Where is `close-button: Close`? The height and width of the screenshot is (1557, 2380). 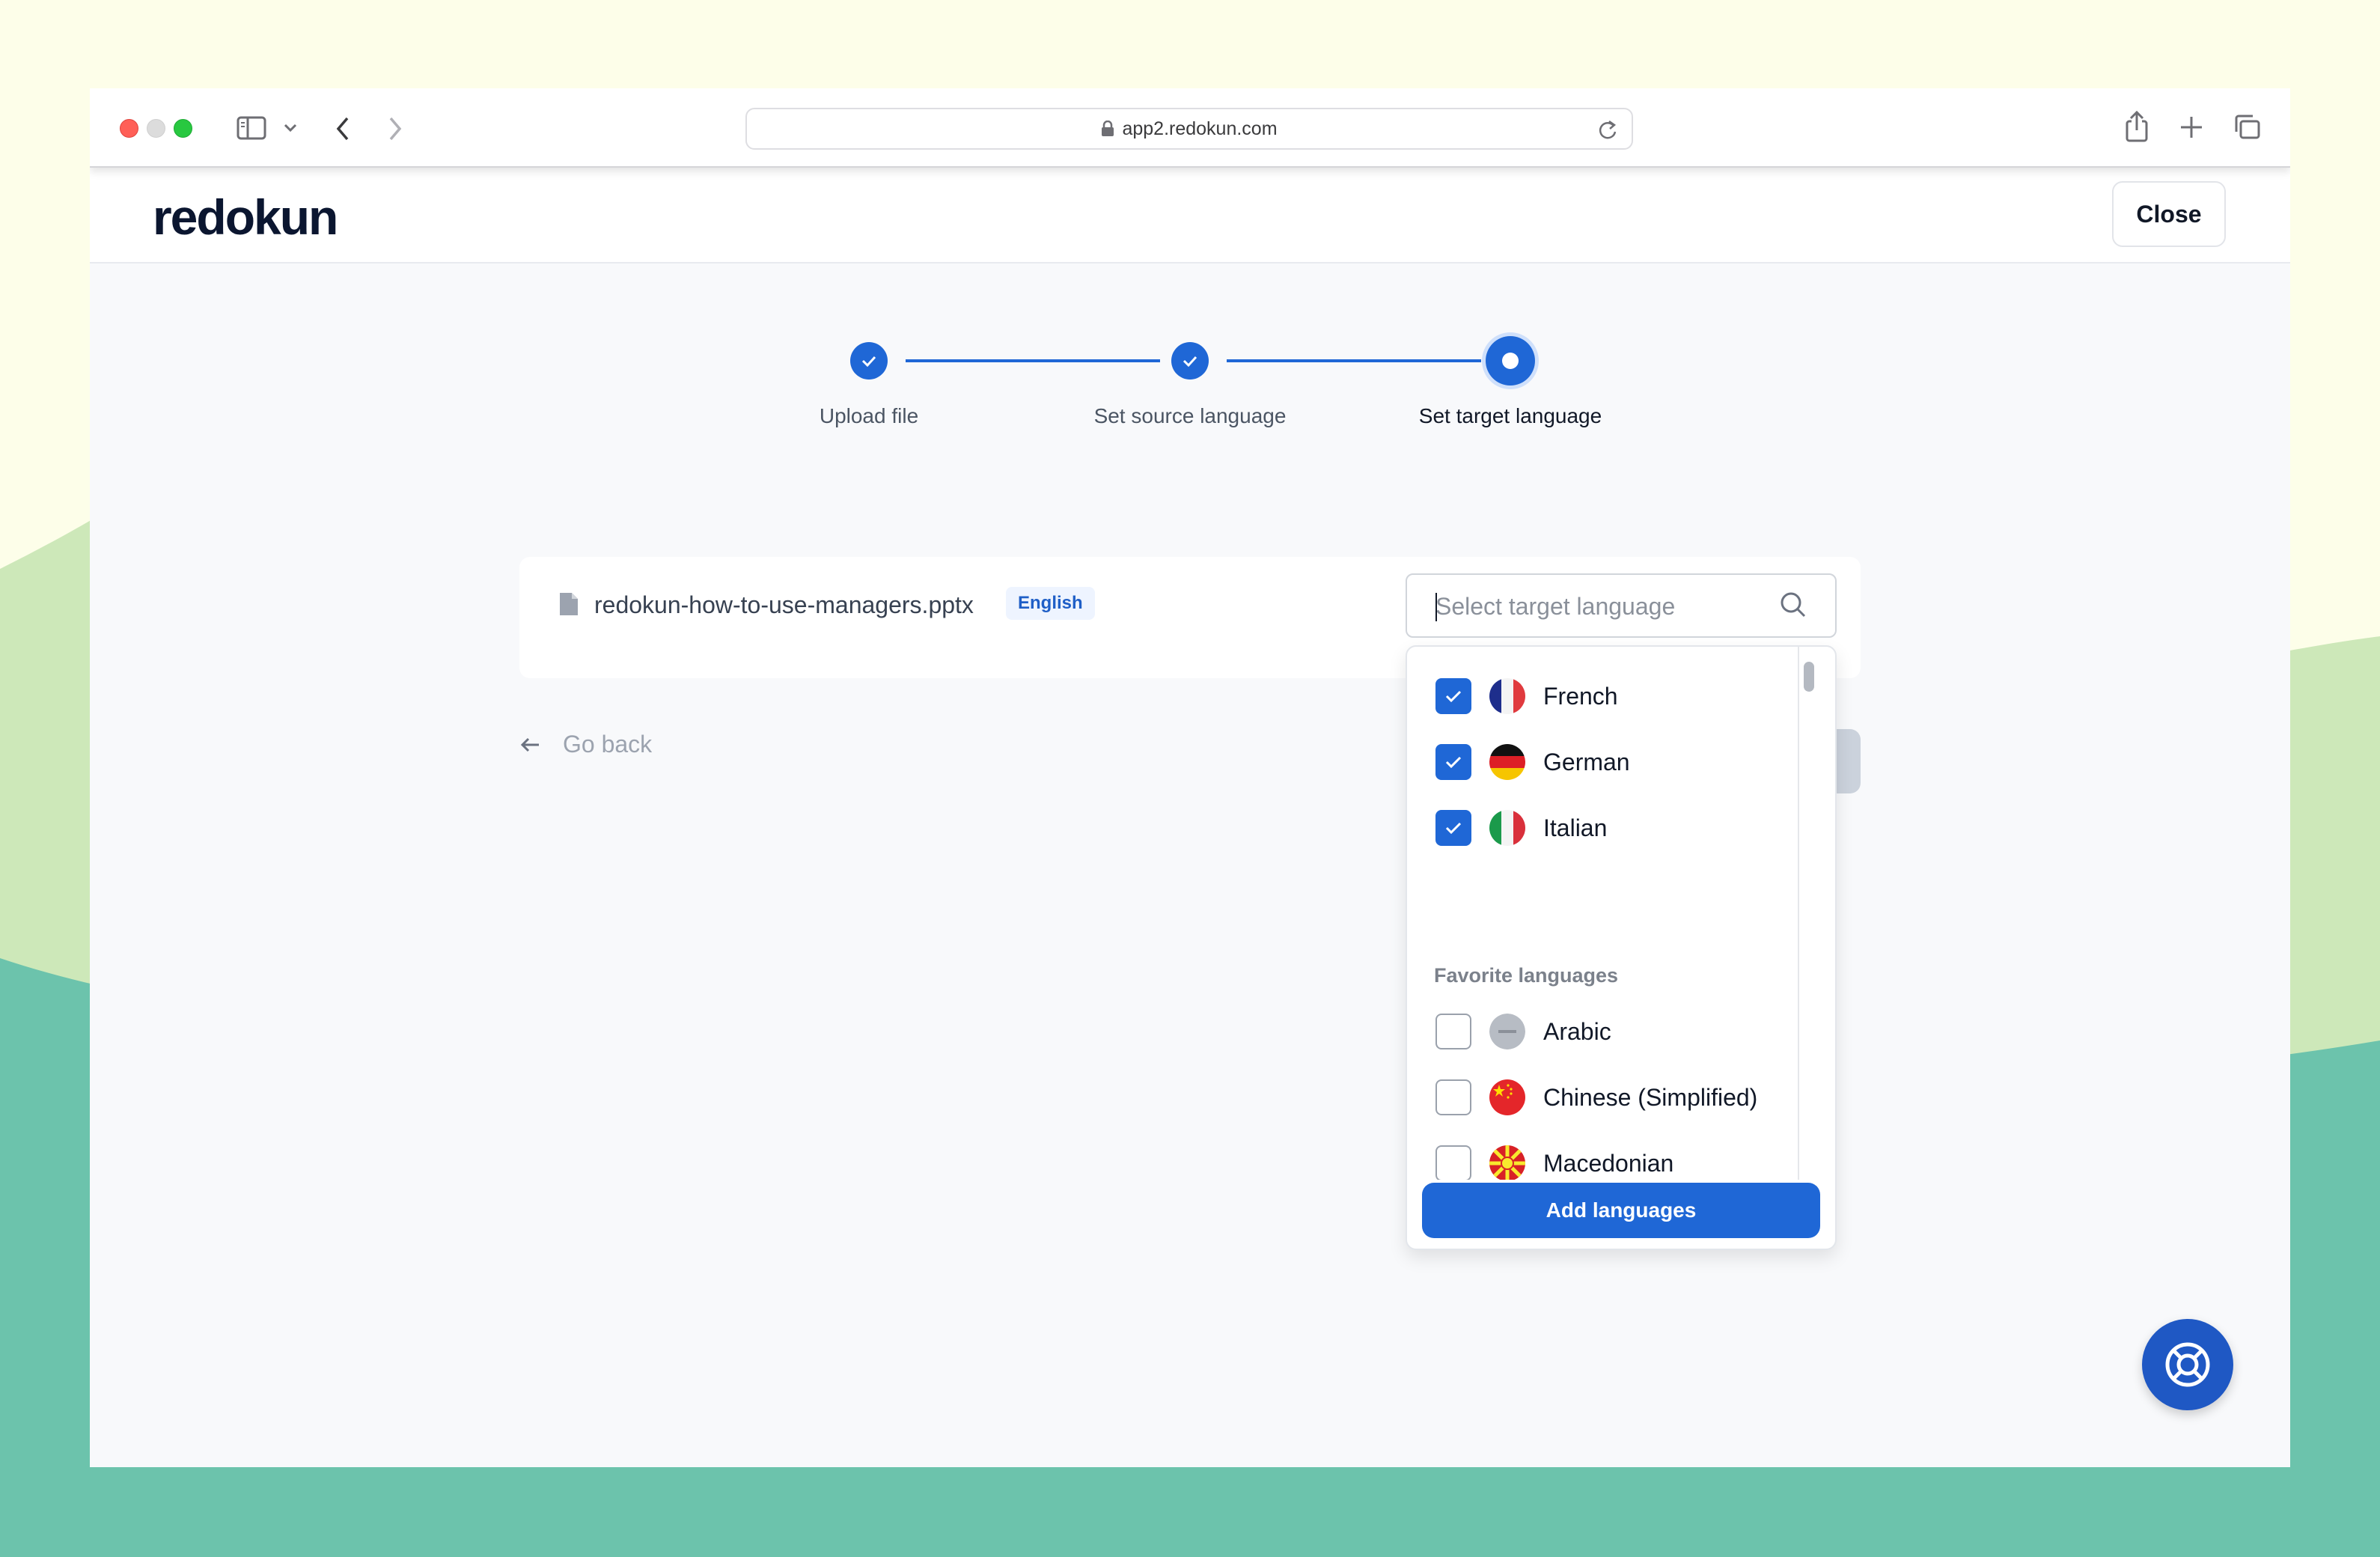
close-button: Close is located at coordinates (2169, 214).